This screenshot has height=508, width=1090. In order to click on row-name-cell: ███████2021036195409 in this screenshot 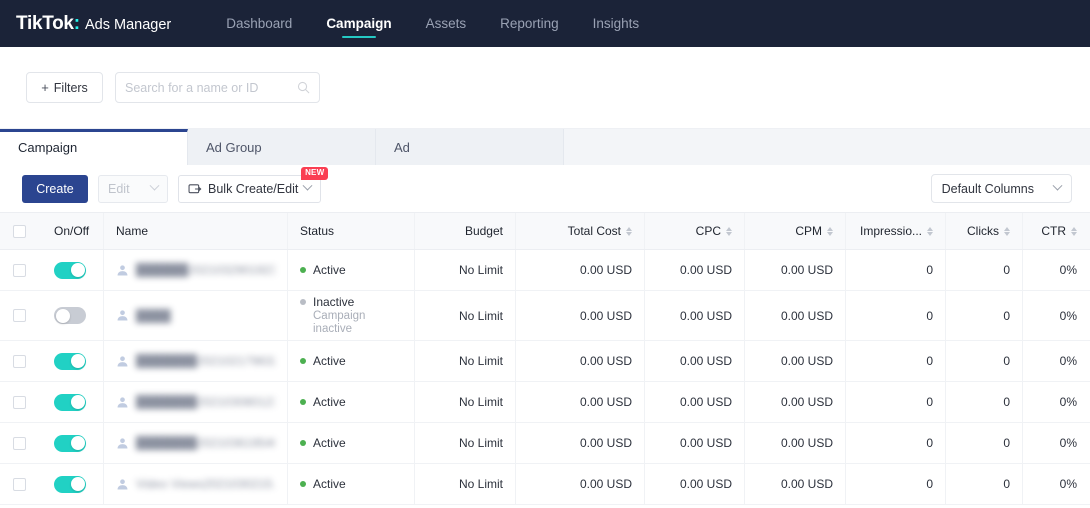, I will do `click(196, 443)`.